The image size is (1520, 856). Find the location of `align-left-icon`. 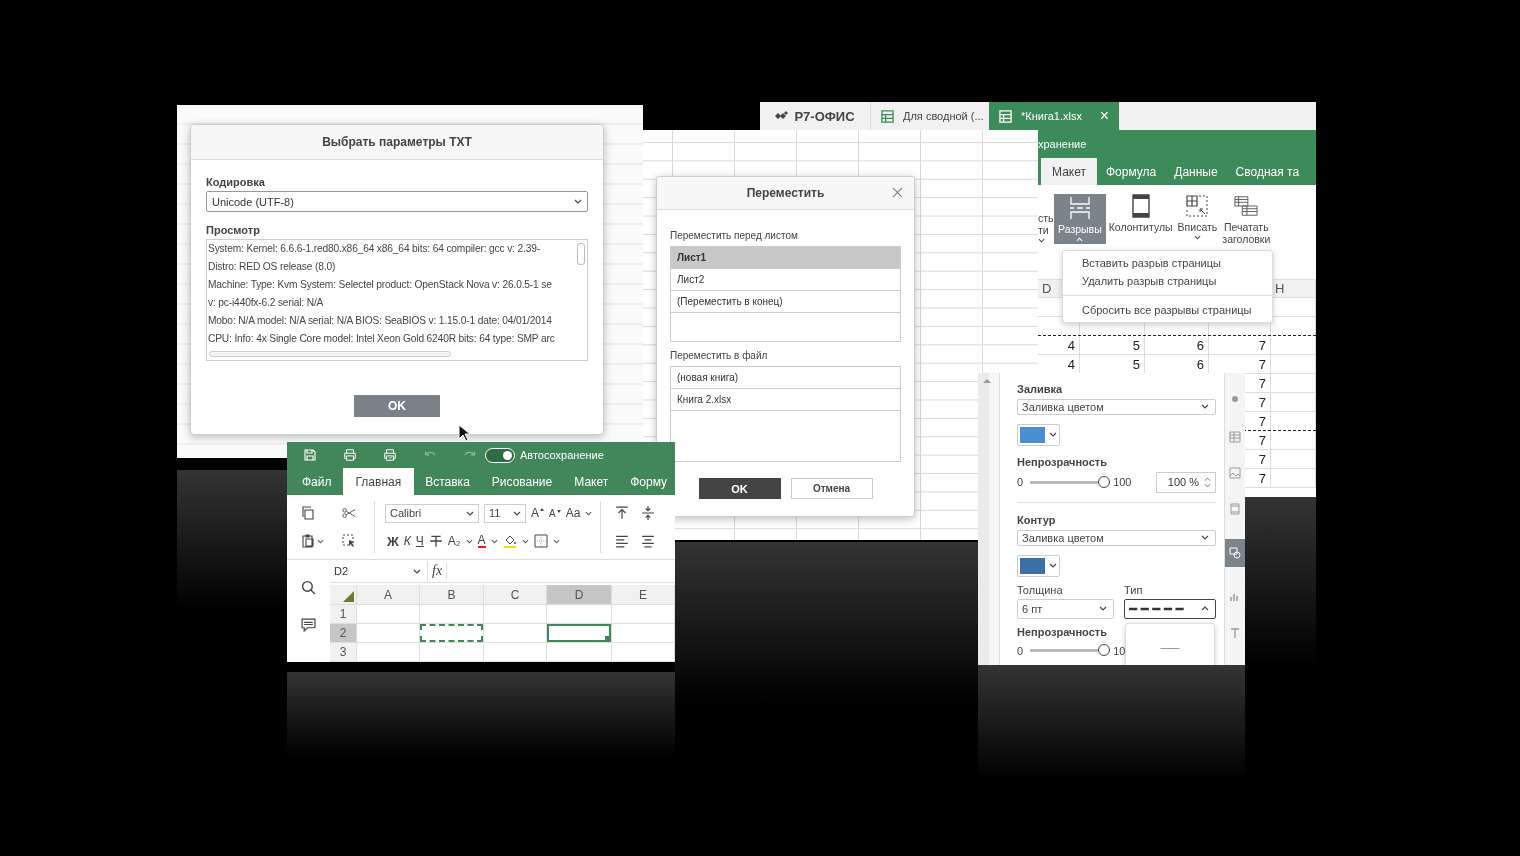

align-left-icon is located at coordinates (622, 541).